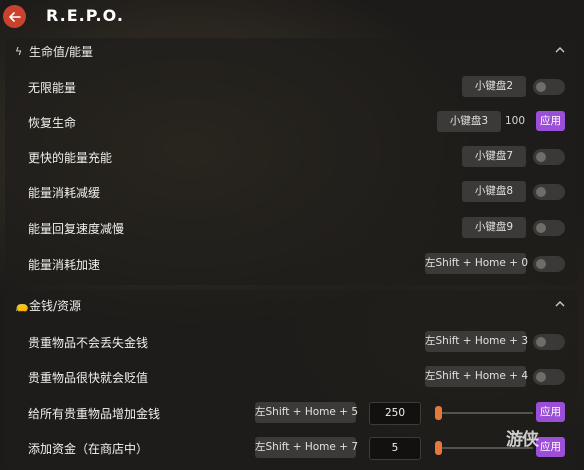  Describe the element at coordinates (291, 342) in the screenshot. I see `list-item: 贵重物品不会丢失金钱 左Shift + Home + 3` at that location.